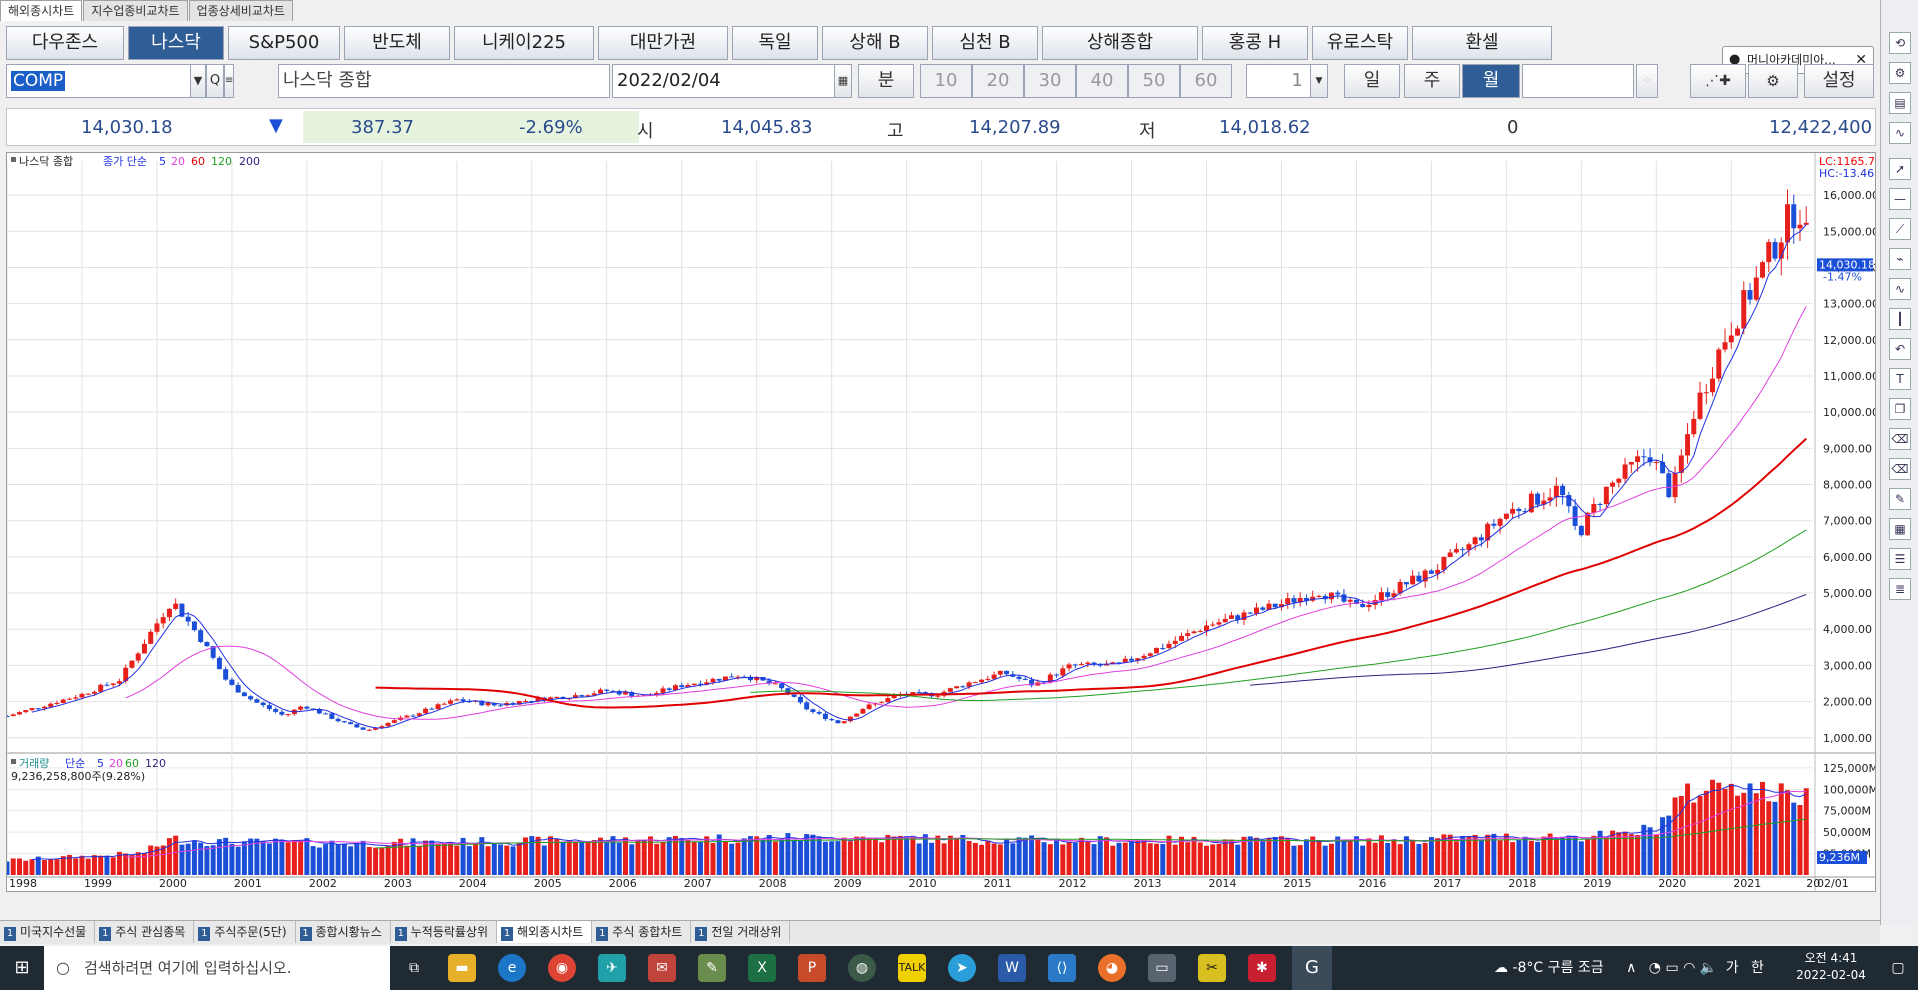 This screenshot has width=1918, height=990. What do you see at coordinates (1012, 968) in the screenshot?
I see `word-icon: W` at bounding box center [1012, 968].